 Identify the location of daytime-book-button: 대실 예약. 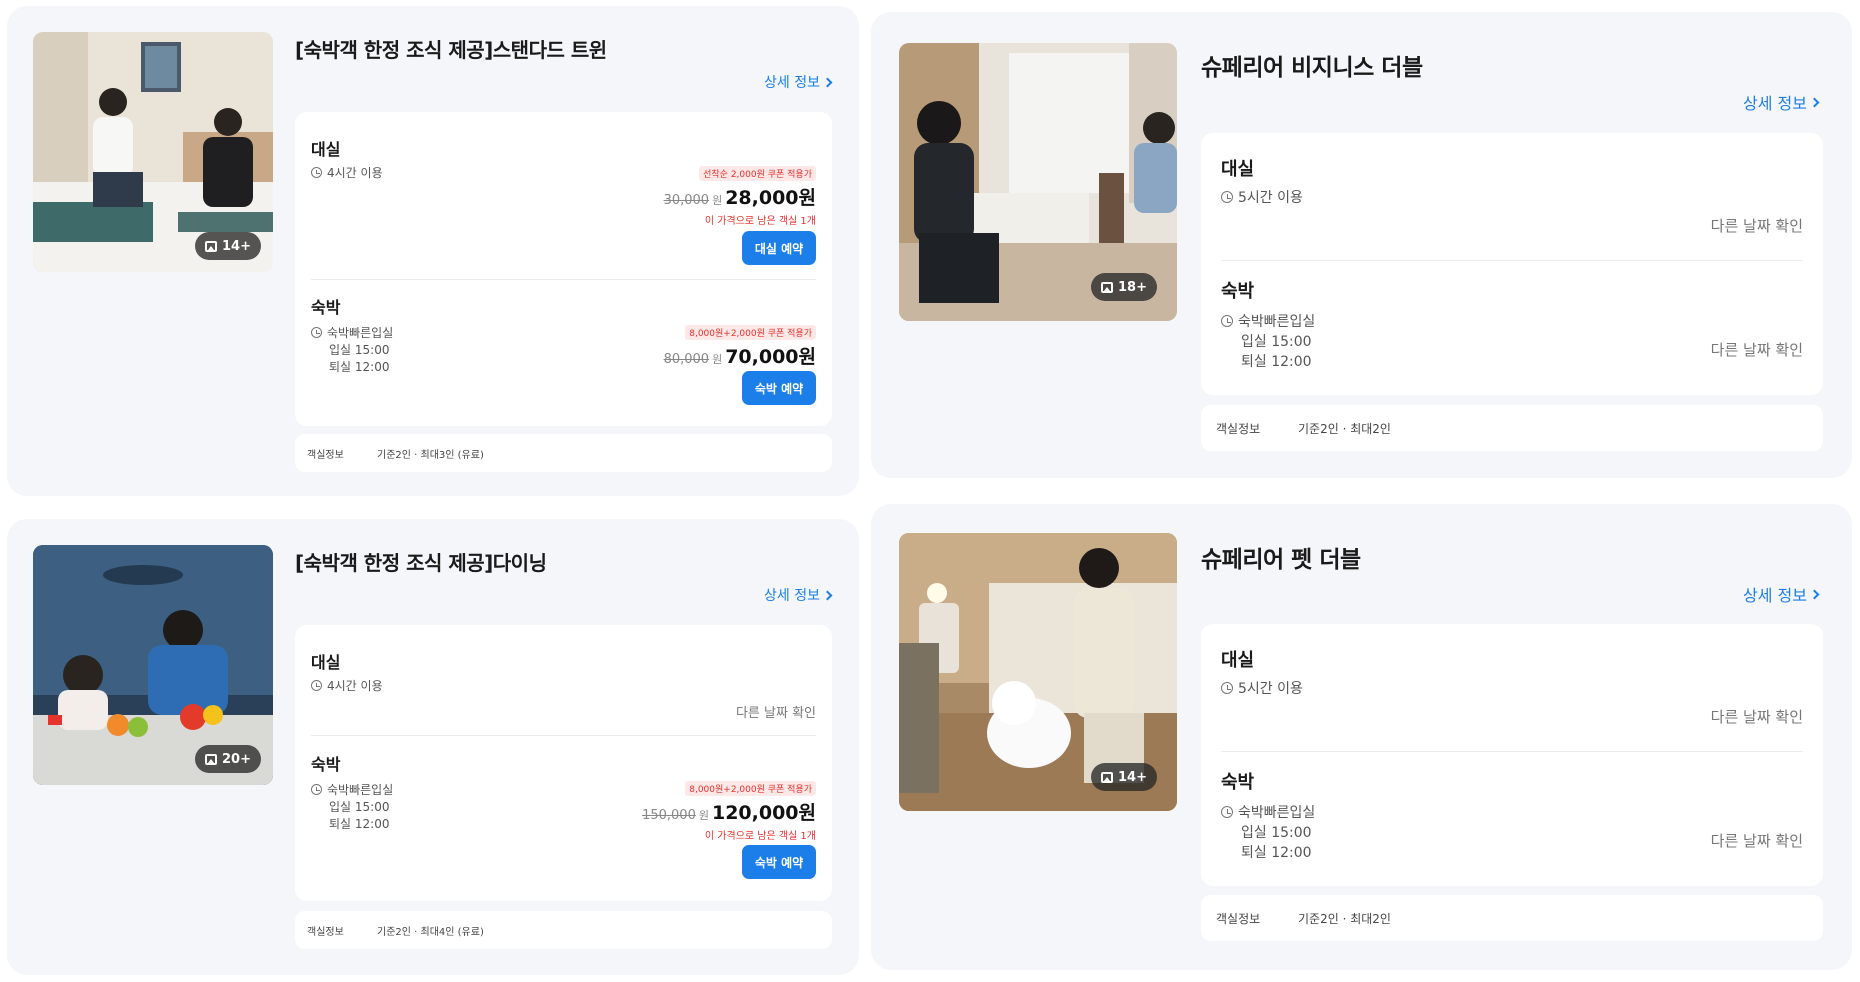
(779, 248).